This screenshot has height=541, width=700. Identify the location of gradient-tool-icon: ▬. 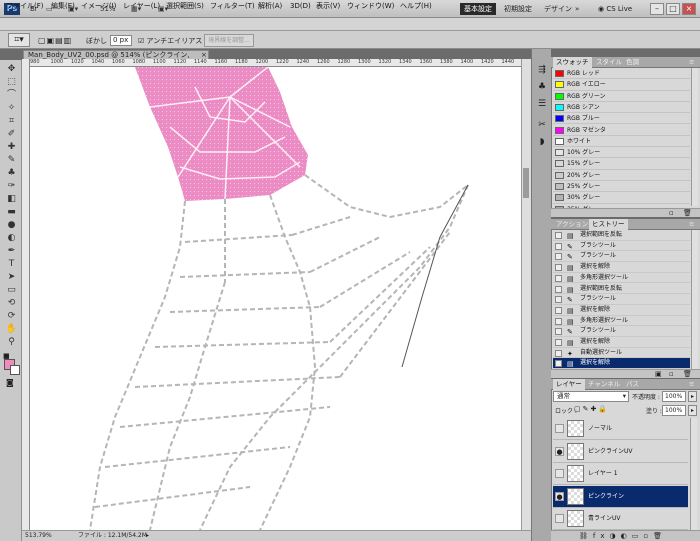
(11, 212).